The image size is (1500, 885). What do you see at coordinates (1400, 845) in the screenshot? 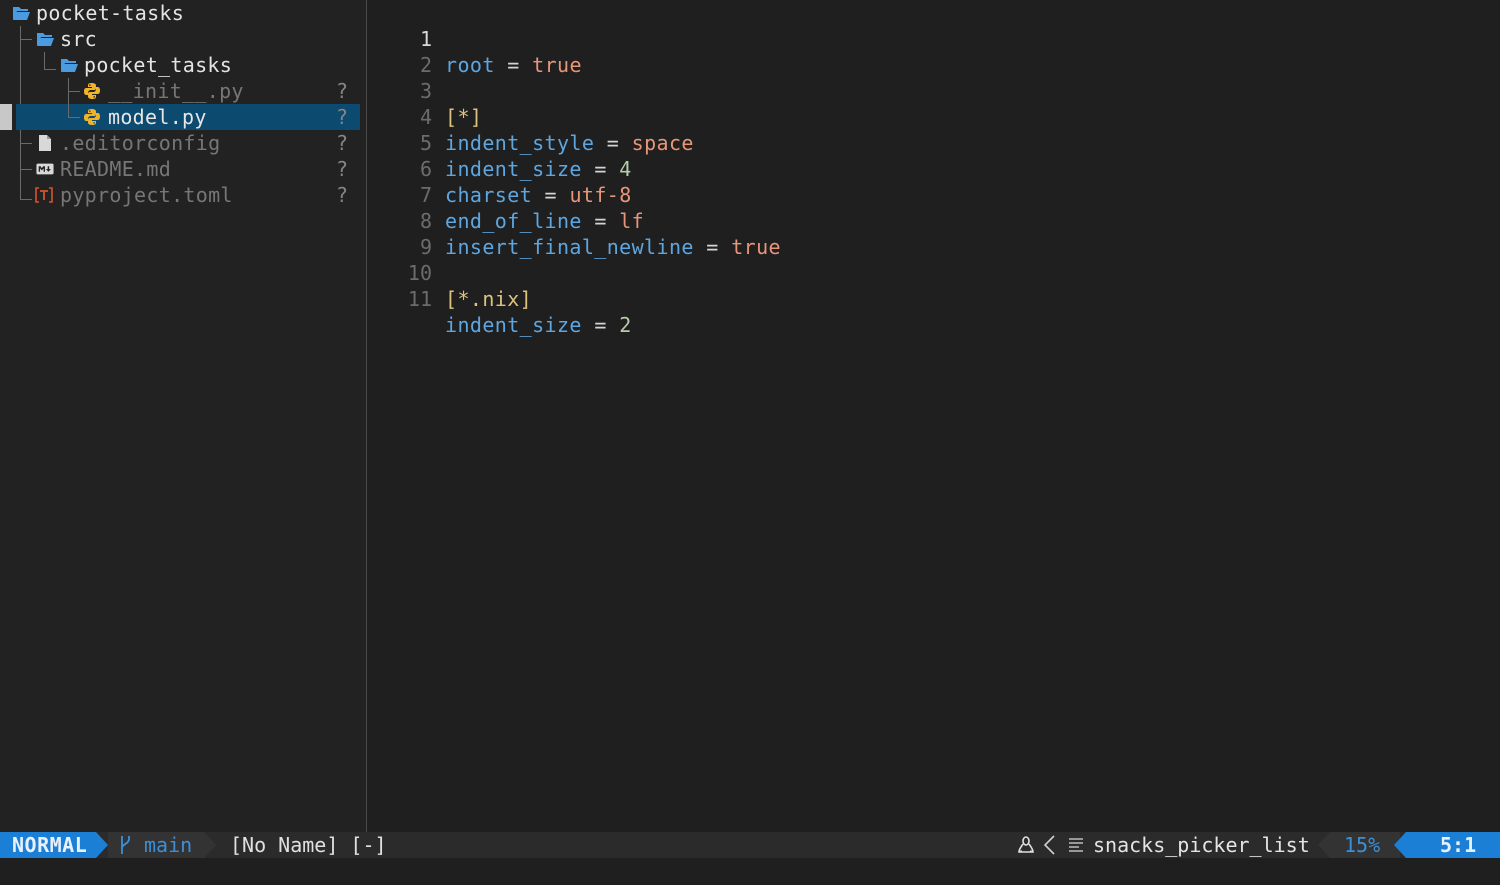
I see `position-separator` at bounding box center [1400, 845].